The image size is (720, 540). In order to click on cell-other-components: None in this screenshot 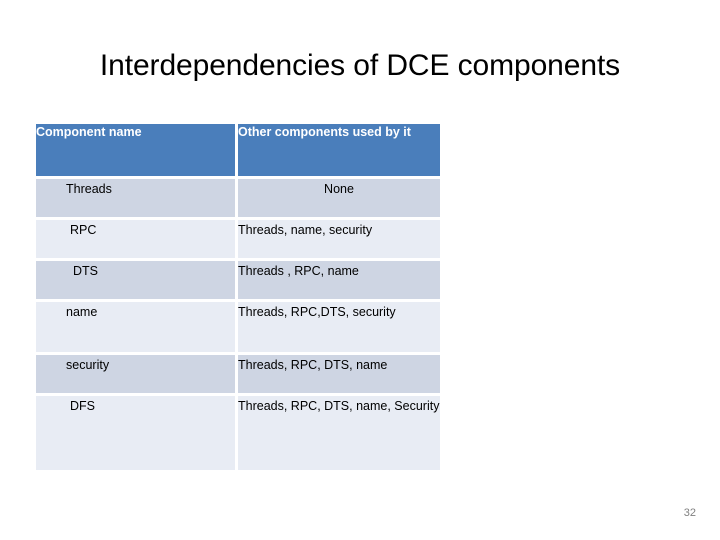, I will do `click(339, 198)`.